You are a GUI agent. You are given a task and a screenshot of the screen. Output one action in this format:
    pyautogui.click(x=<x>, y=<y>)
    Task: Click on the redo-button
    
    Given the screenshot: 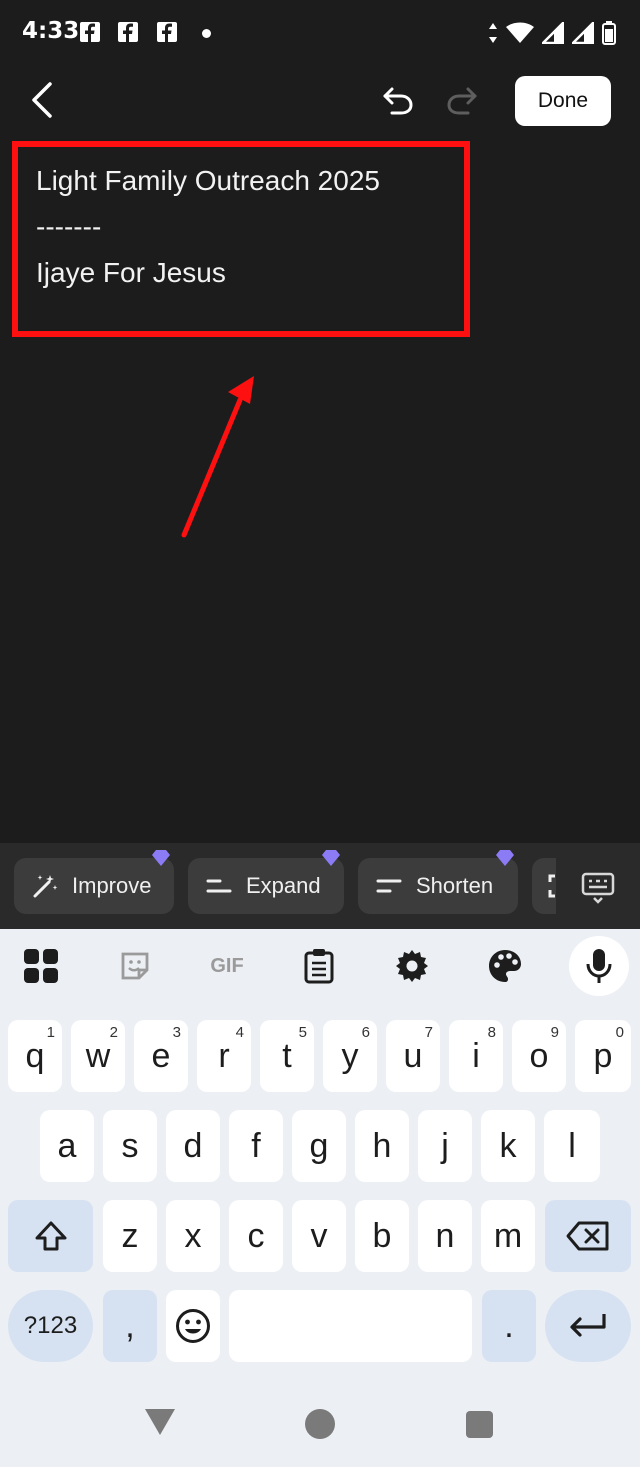 What is the action you would take?
    pyautogui.click(x=462, y=100)
    